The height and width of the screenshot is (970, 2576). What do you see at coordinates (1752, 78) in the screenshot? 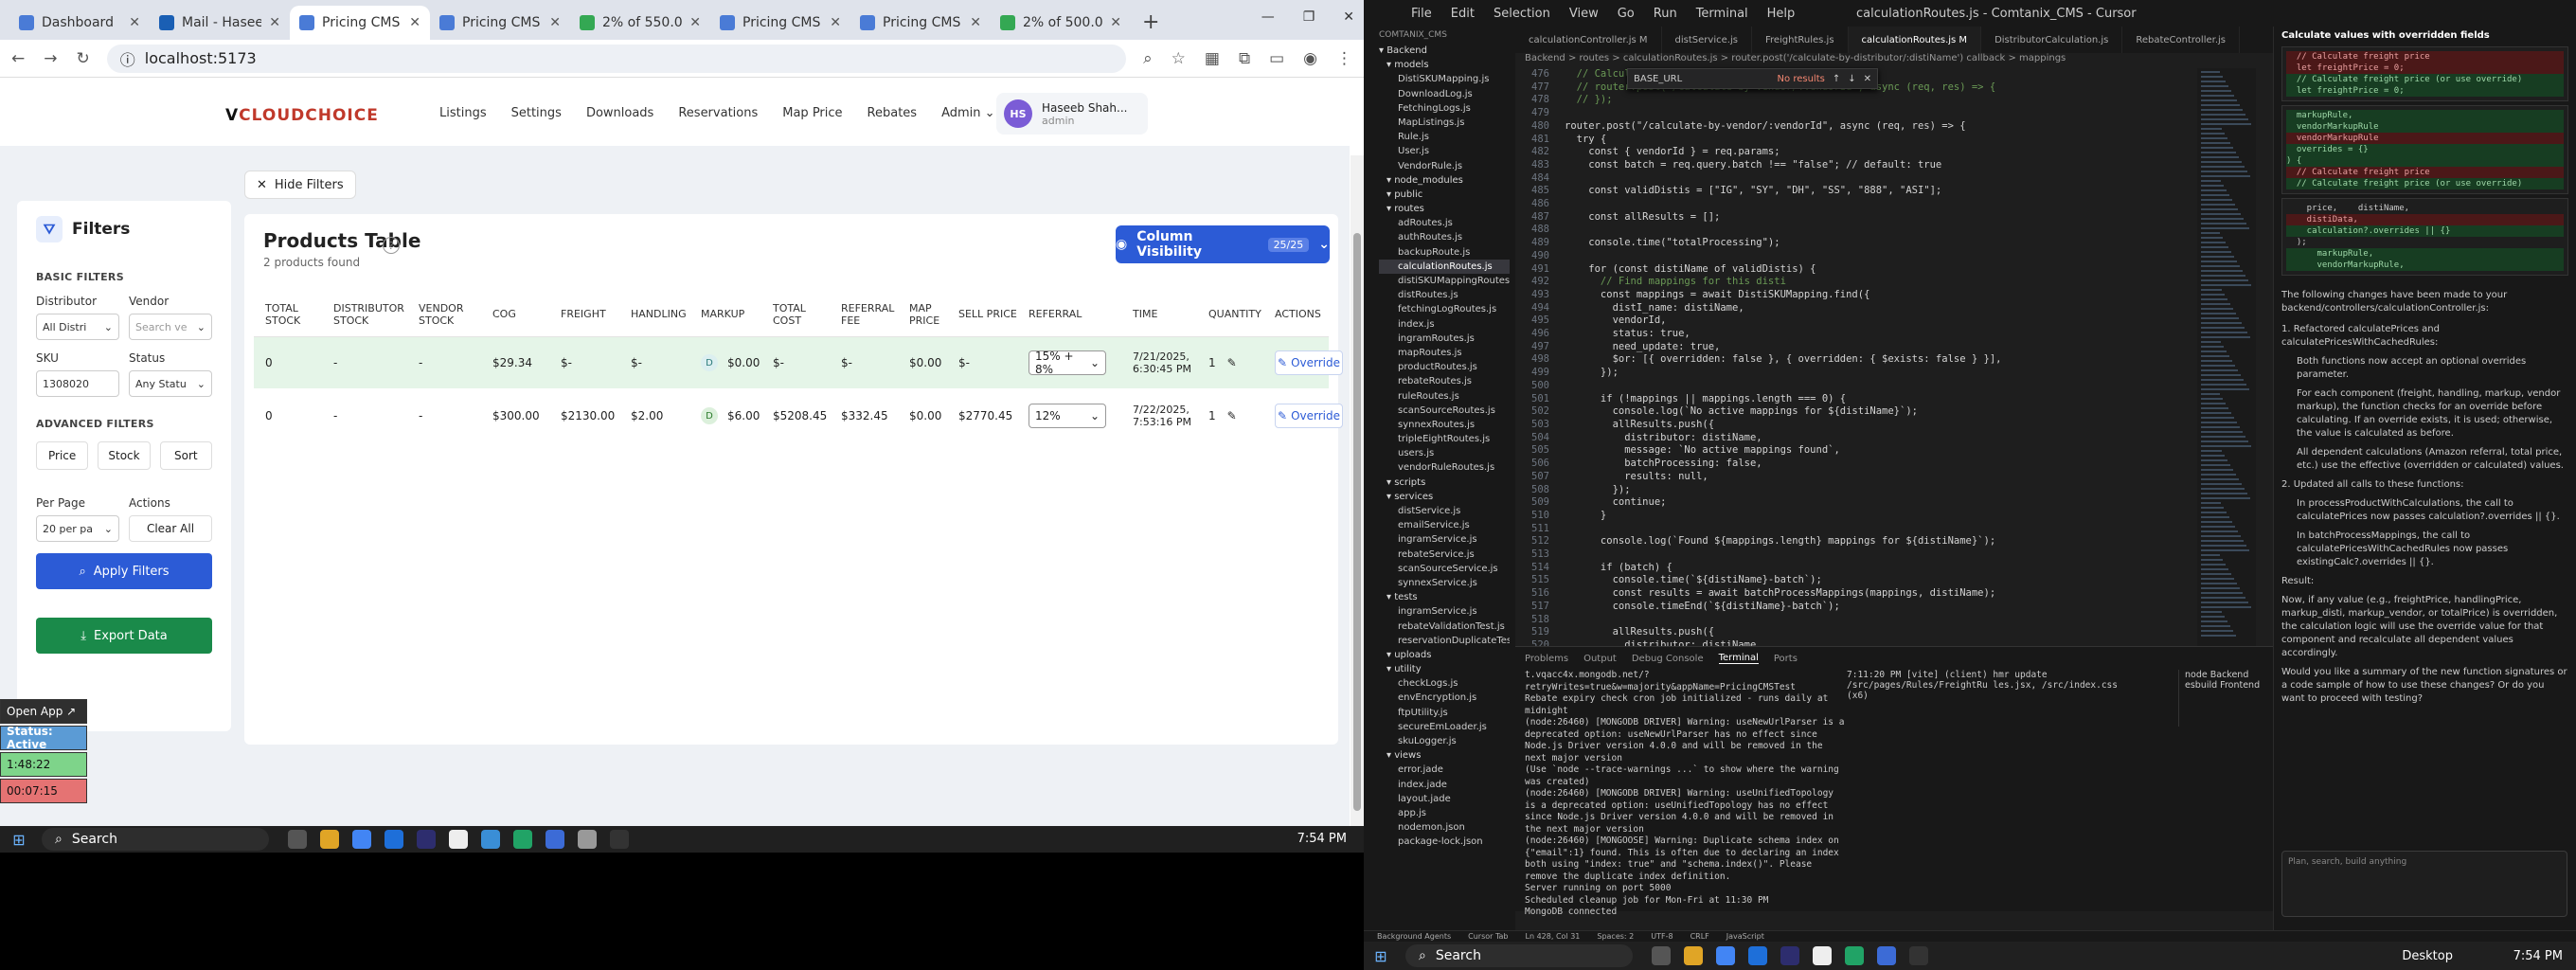
I see `find-widget: BASE_URL No results ↑ ↓ ✕` at bounding box center [1752, 78].